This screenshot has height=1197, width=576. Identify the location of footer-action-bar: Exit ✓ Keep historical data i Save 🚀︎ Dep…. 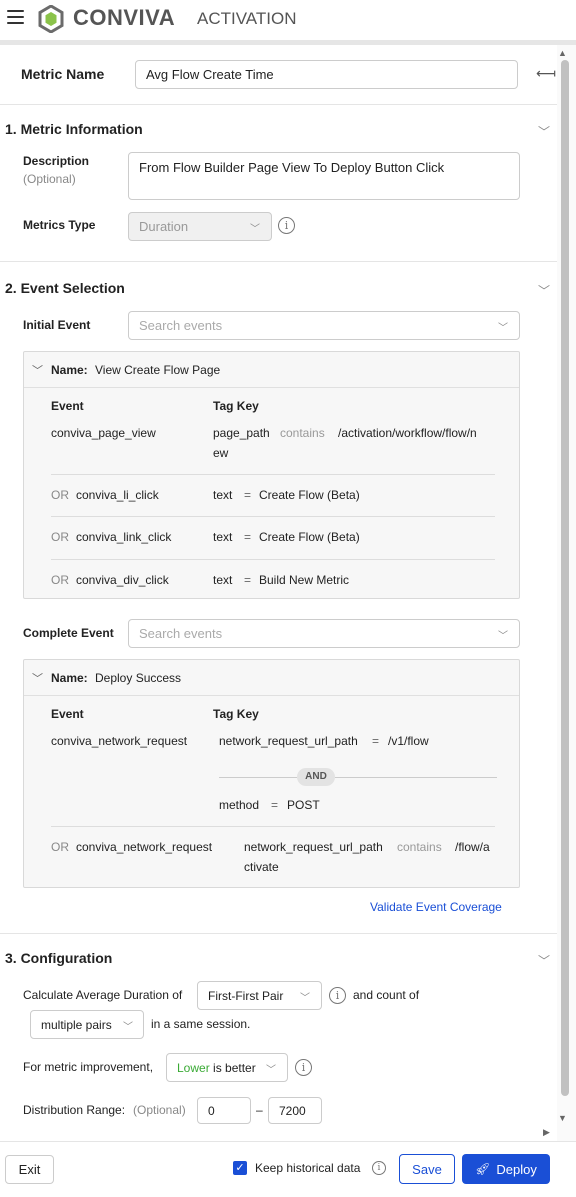
(288, 1169).